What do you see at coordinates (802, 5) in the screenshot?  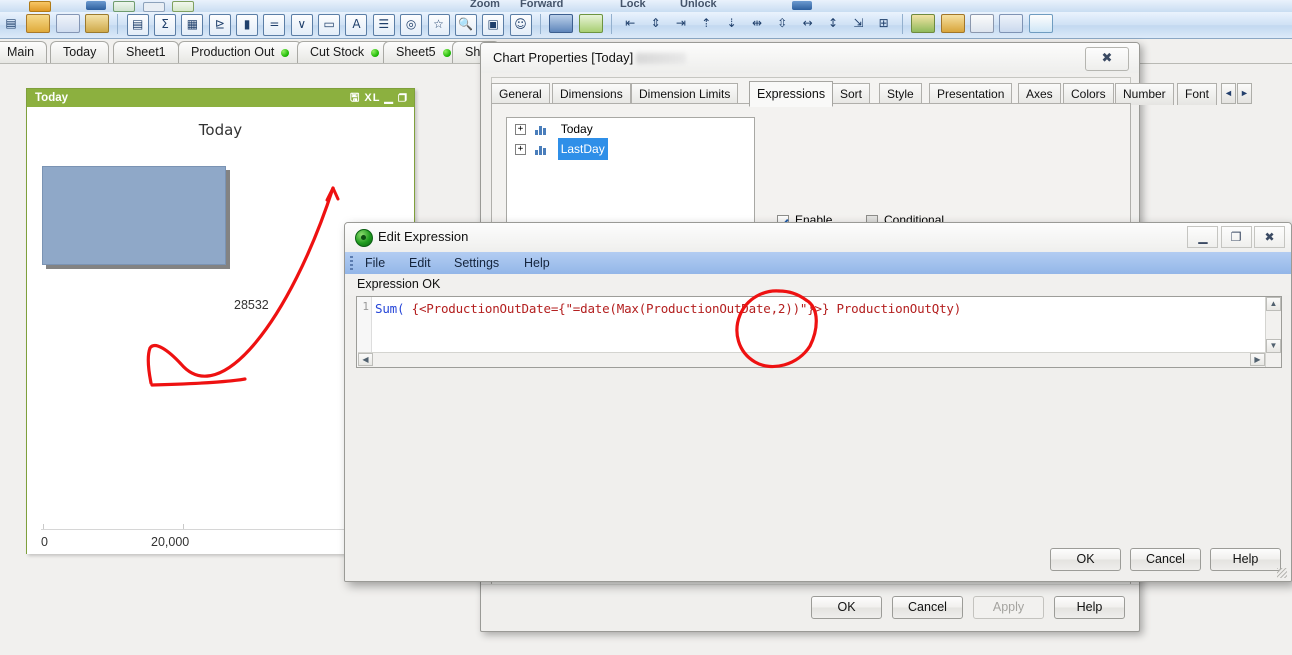 I see `bar-chart-small-icon` at bounding box center [802, 5].